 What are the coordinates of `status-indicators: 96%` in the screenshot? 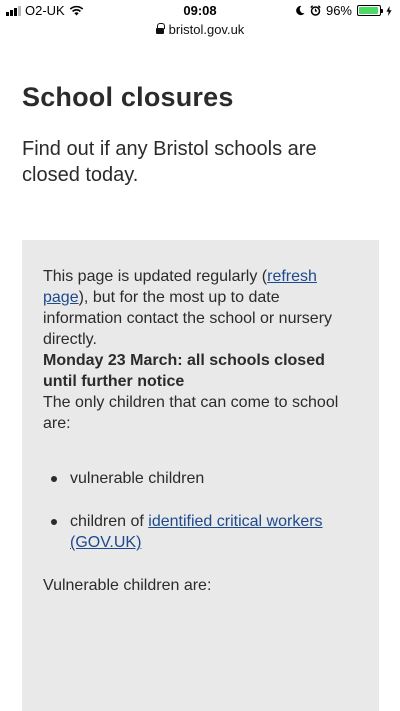 It's located at (343, 10).